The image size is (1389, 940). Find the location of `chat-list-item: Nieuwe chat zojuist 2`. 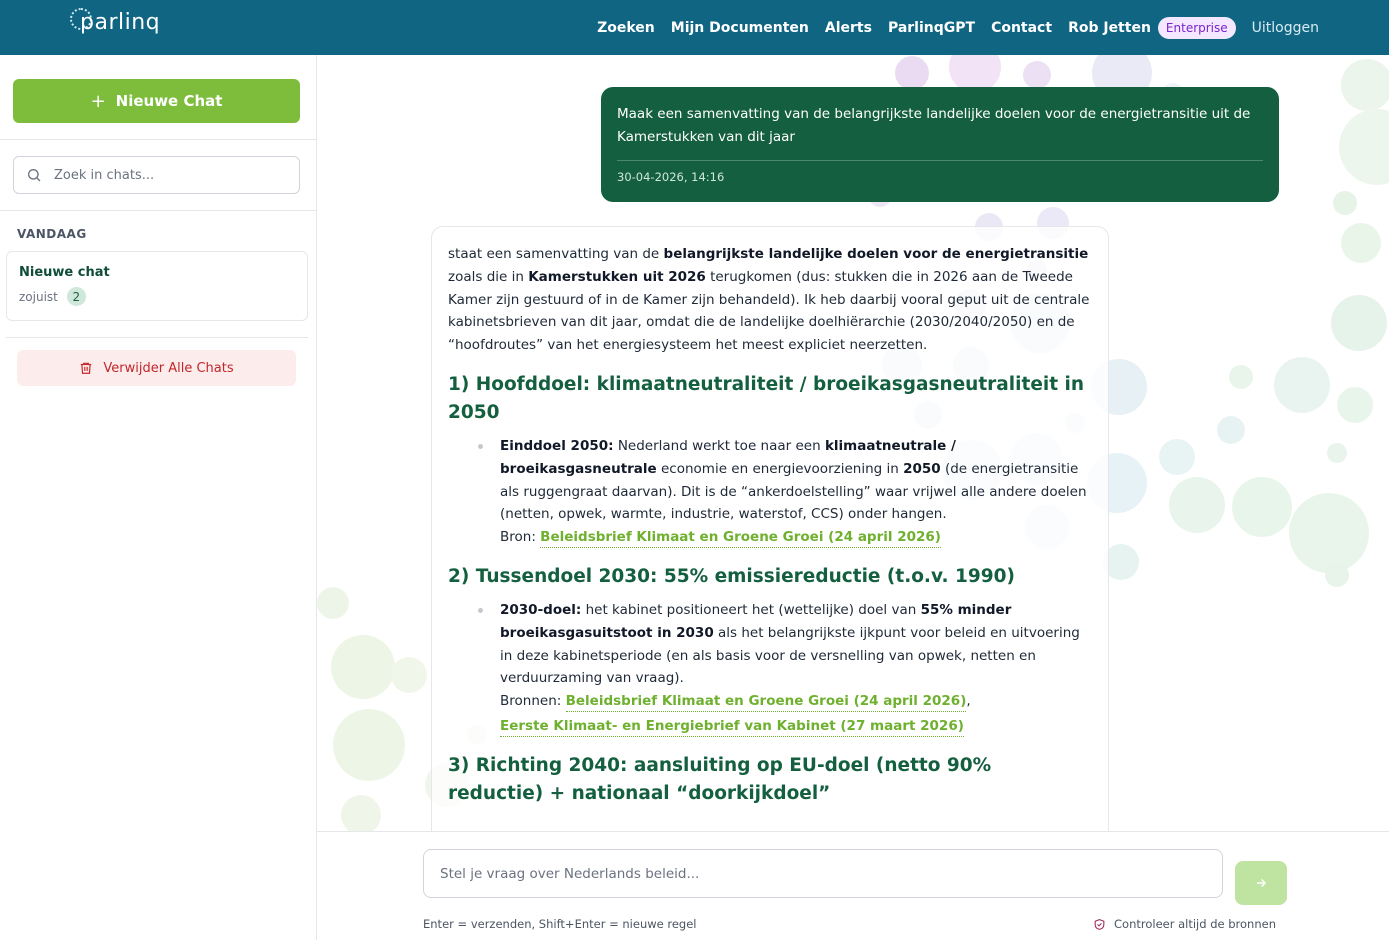

chat-list-item: Nieuwe chat zojuist 2 is located at coordinates (157, 286).